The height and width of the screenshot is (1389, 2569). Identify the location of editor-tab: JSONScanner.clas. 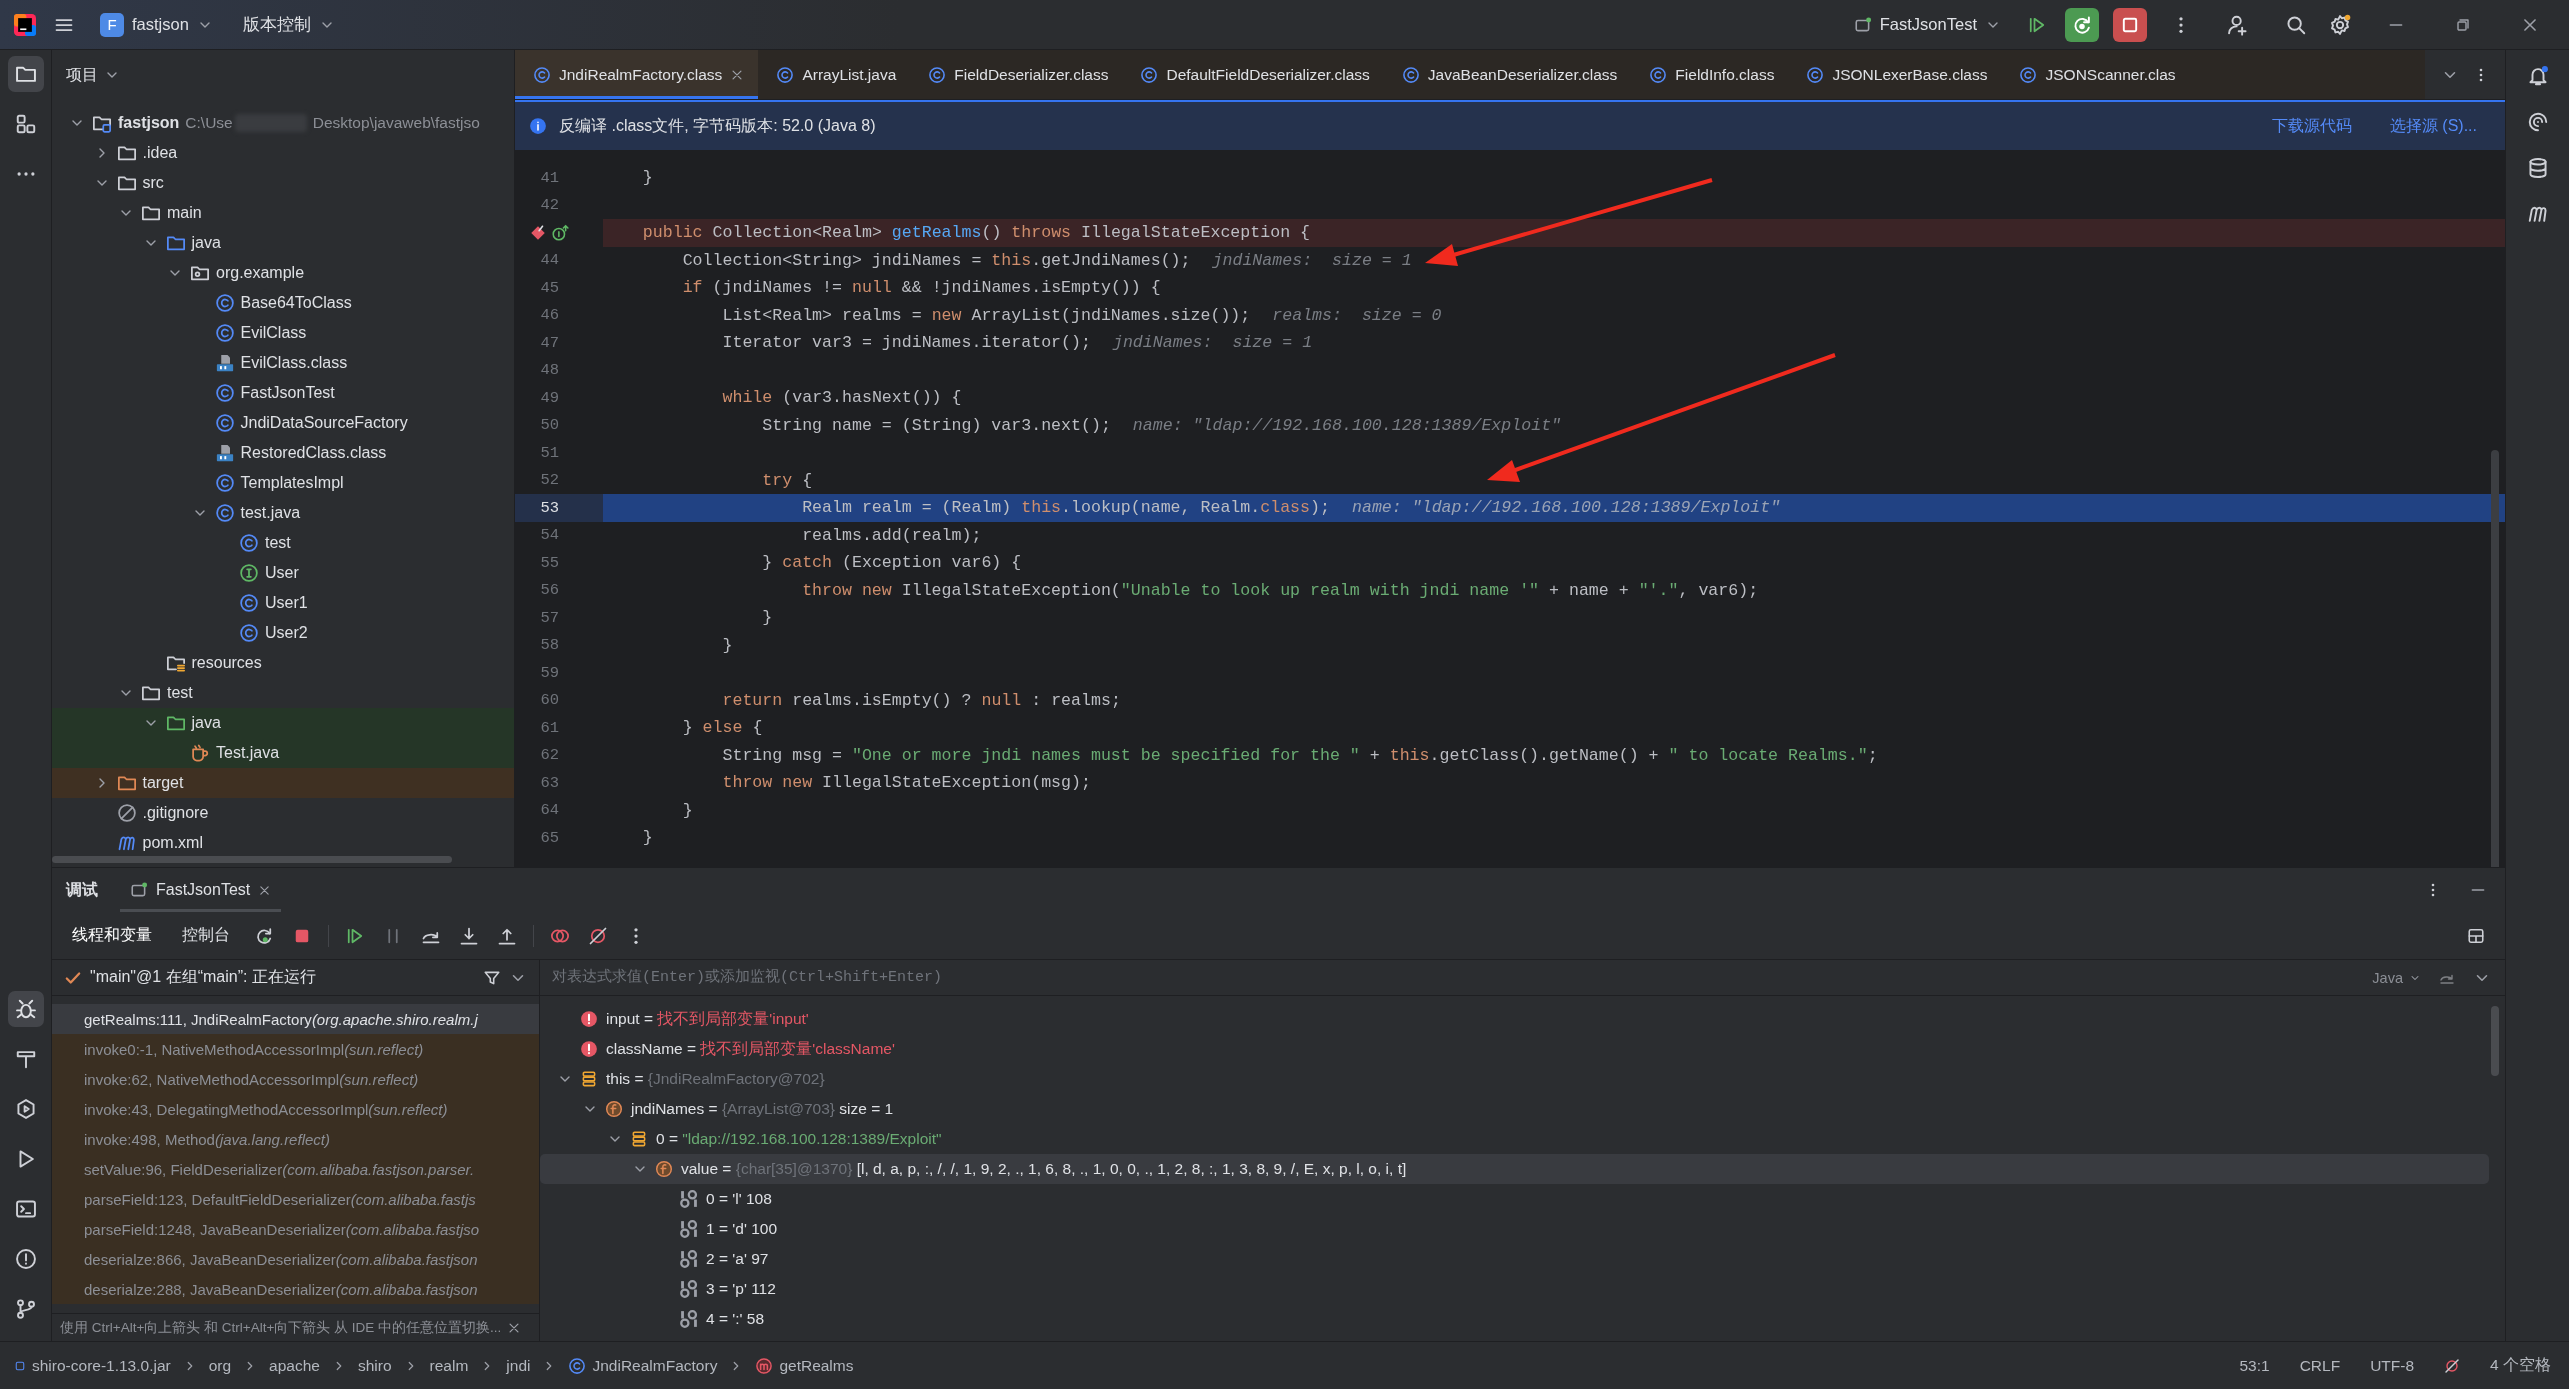
(2095, 74).